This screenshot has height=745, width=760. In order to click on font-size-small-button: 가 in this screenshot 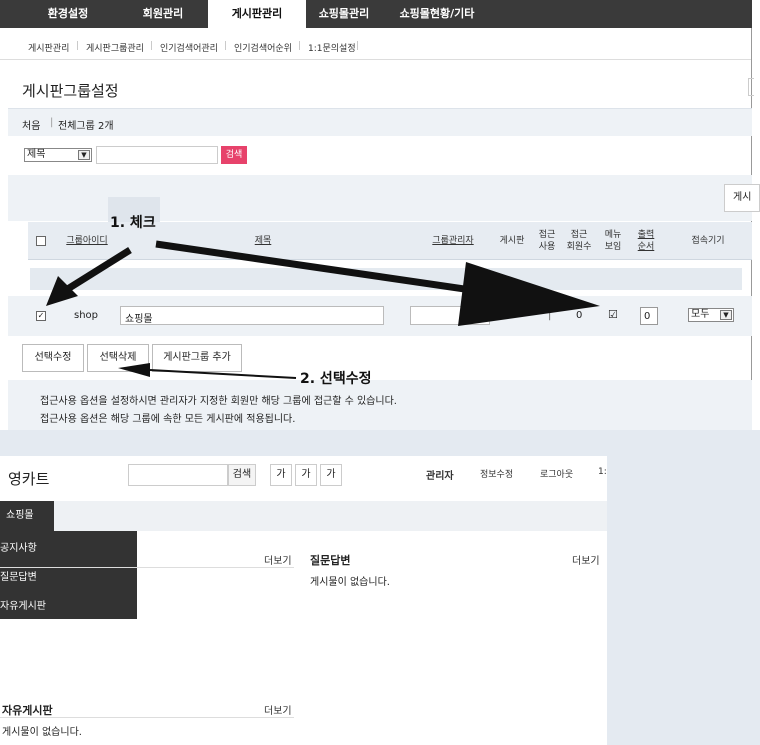, I will do `click(281, 475)`.